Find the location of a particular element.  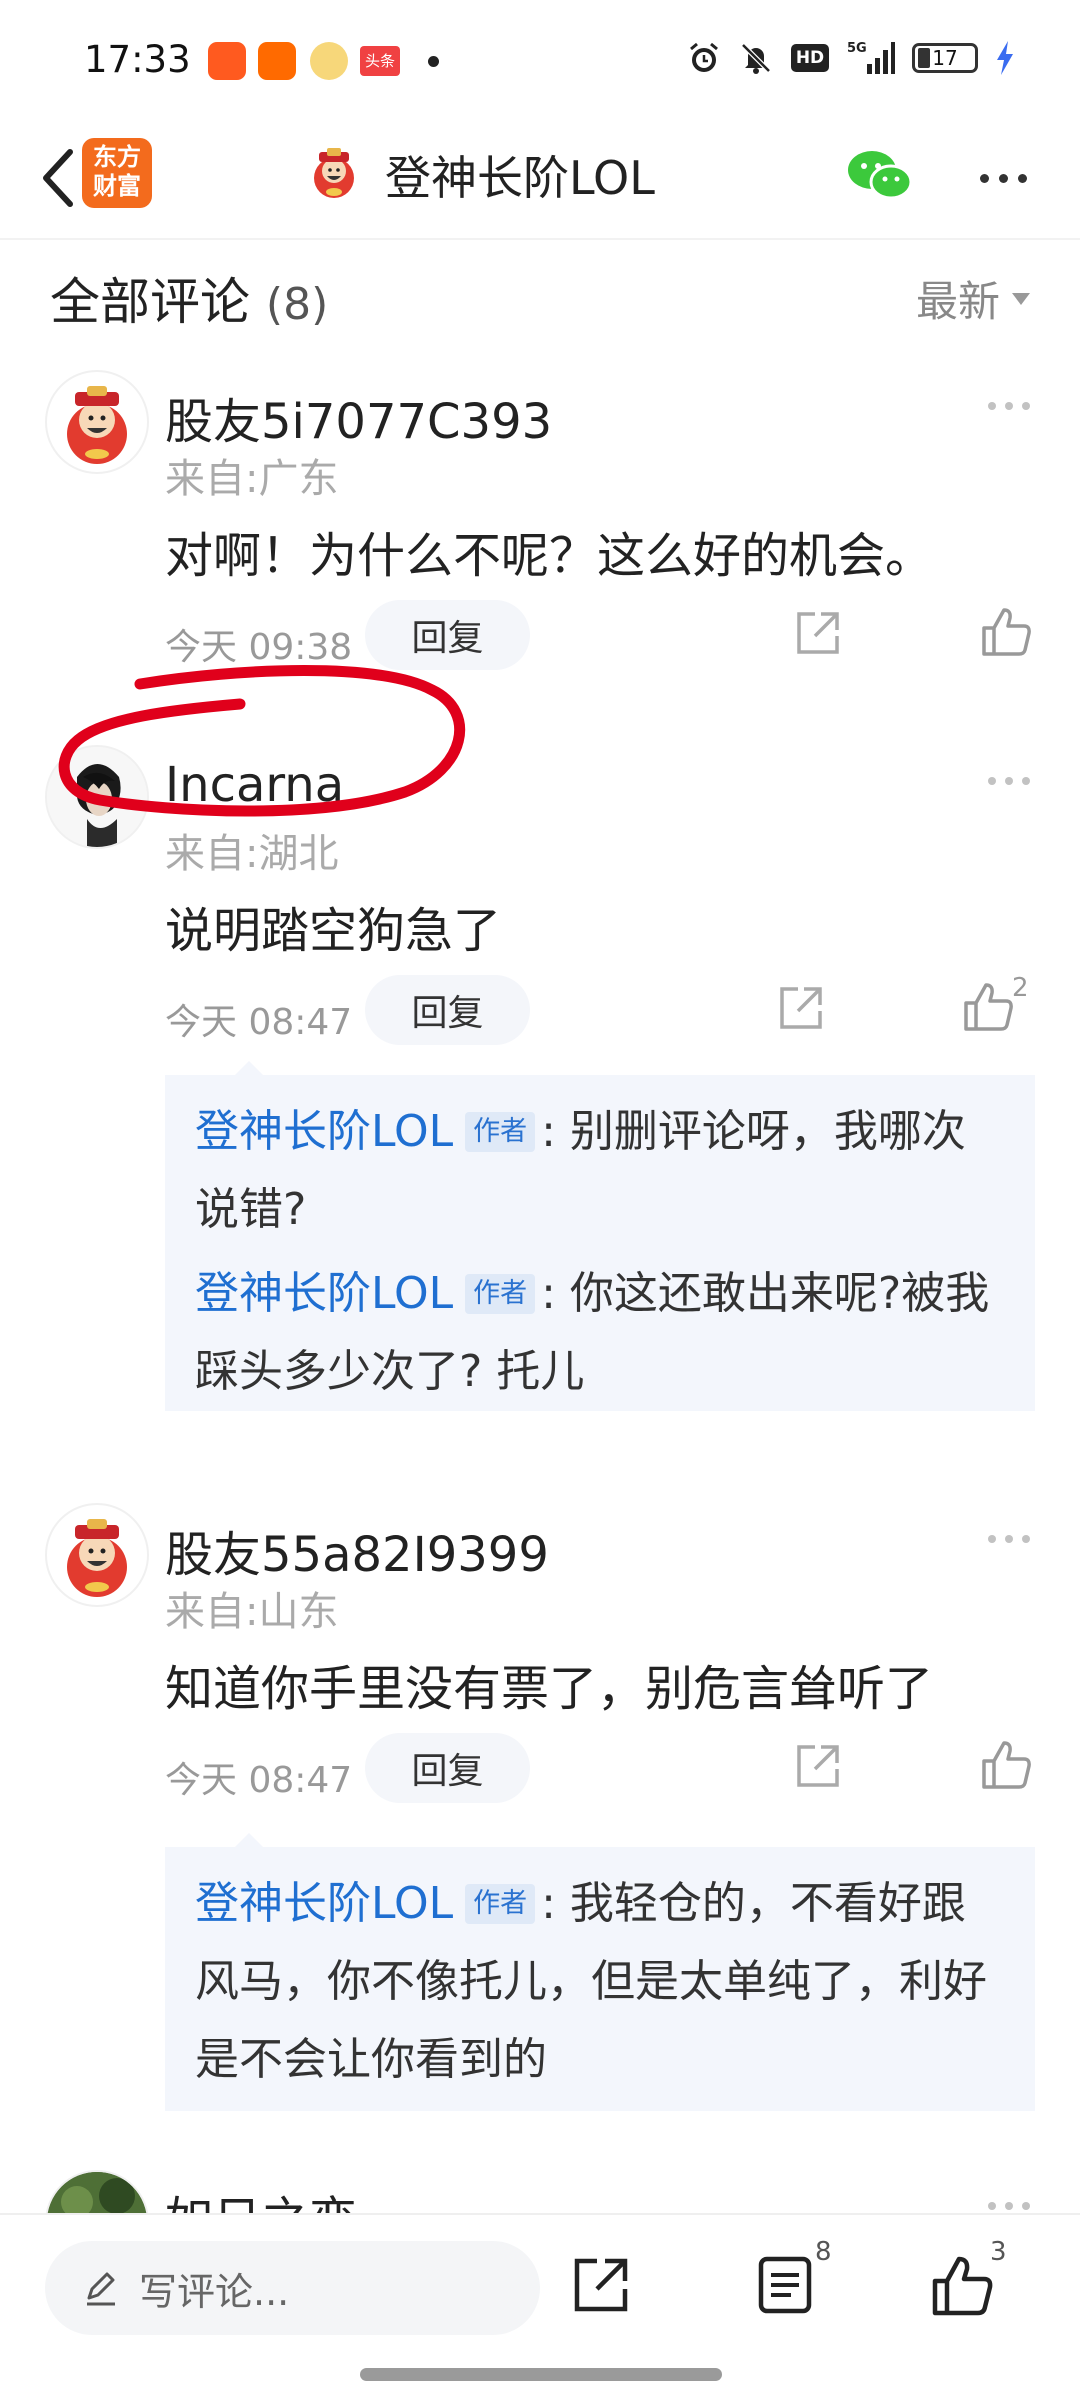

eastmoney-logo: 东方 财富 is located at coordinates (117, 173).